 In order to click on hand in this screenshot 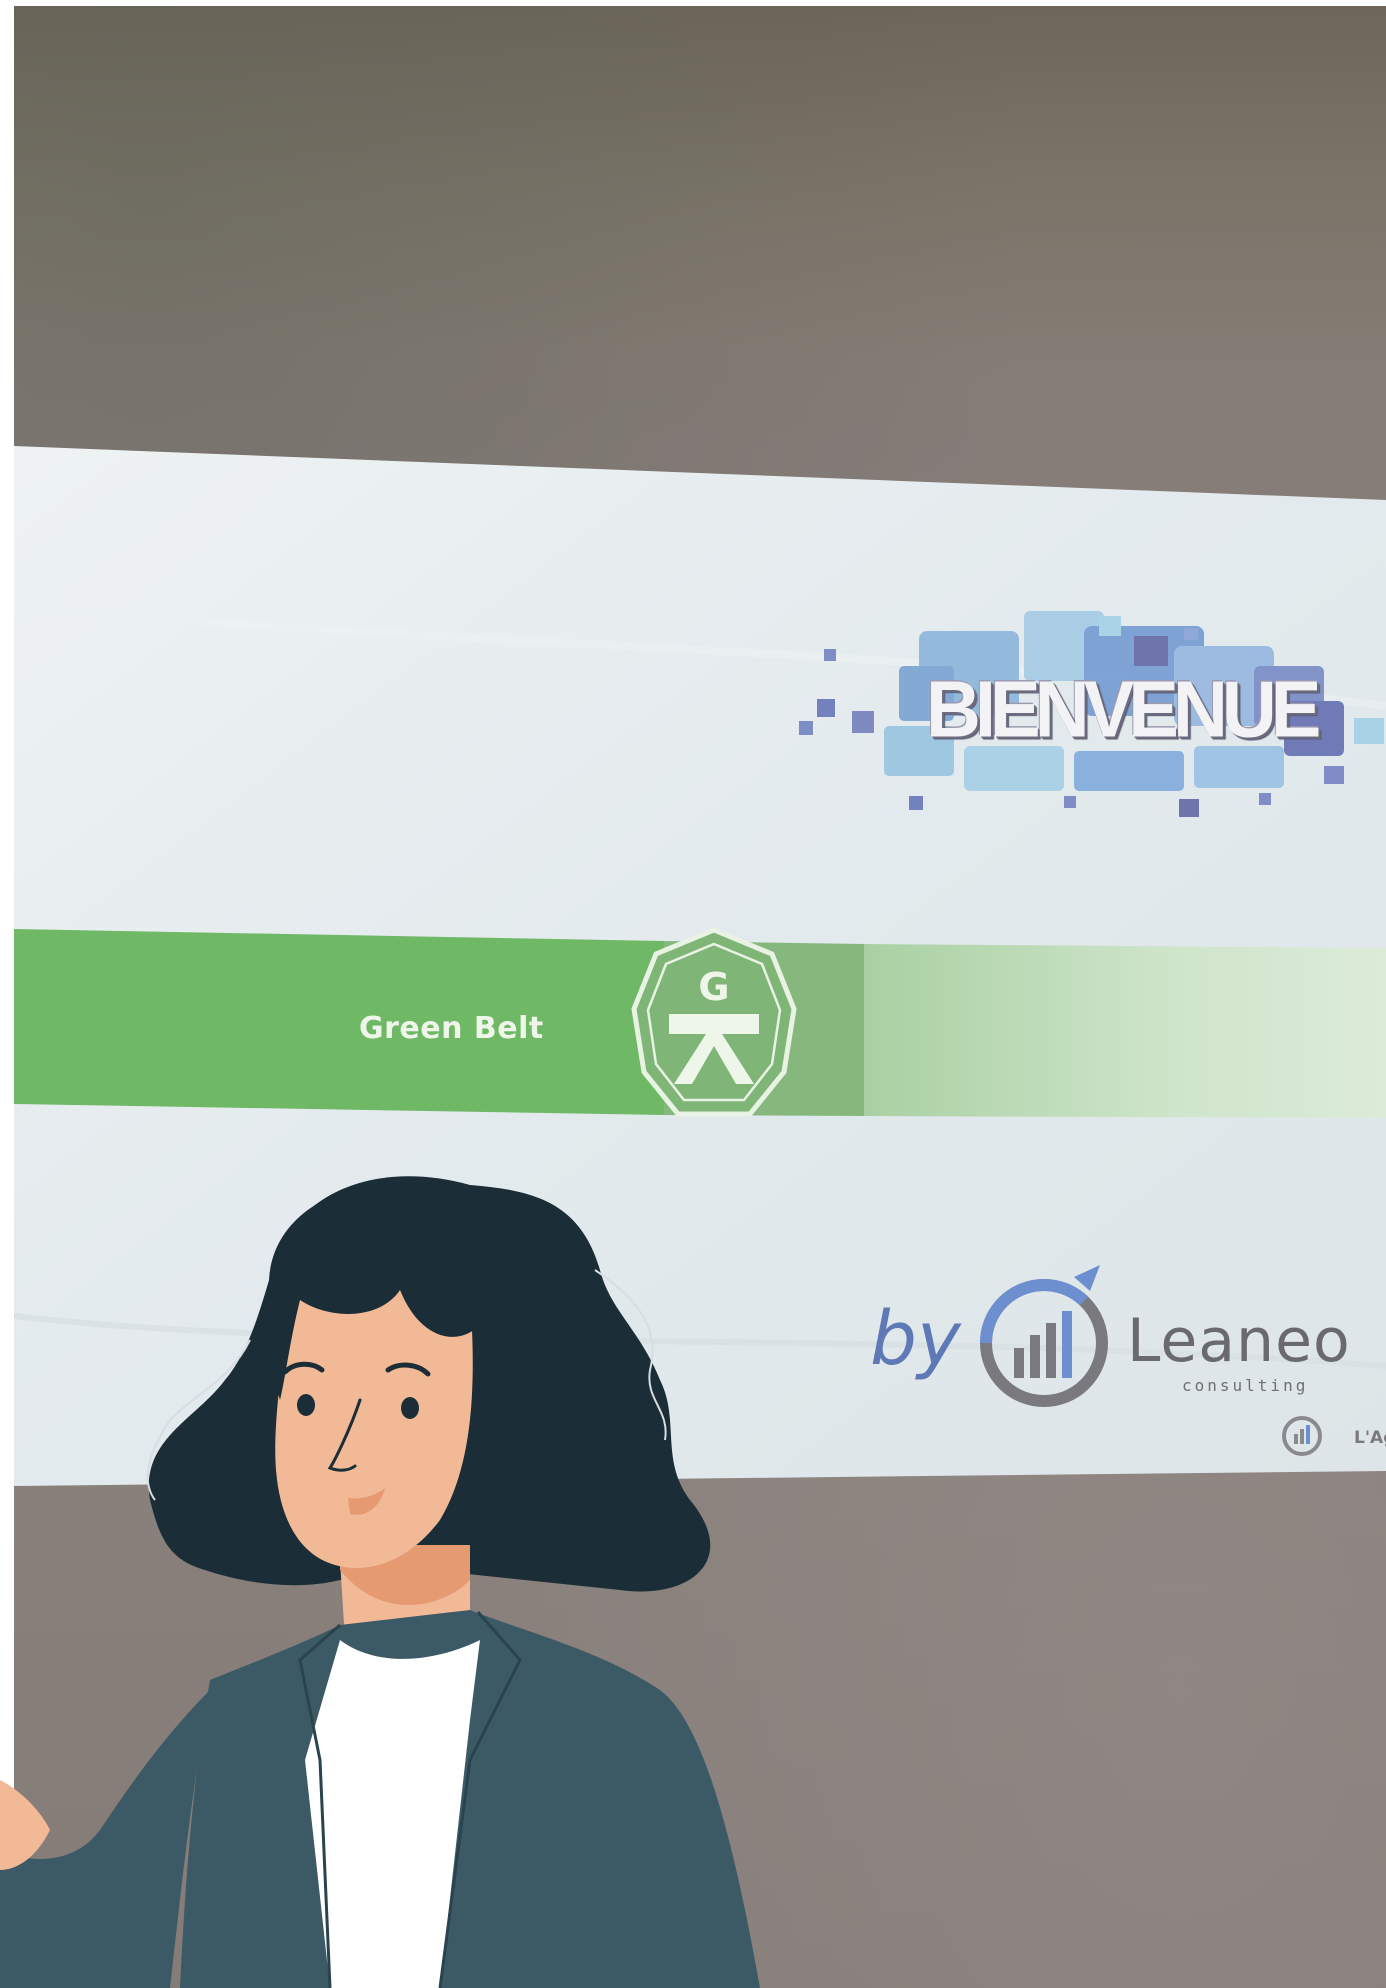, I will do `click(25, 1825)`.